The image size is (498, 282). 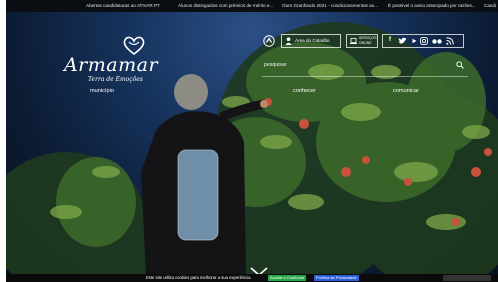 I want to click on cookie-dismiss-button, so click(x=467, y=278).